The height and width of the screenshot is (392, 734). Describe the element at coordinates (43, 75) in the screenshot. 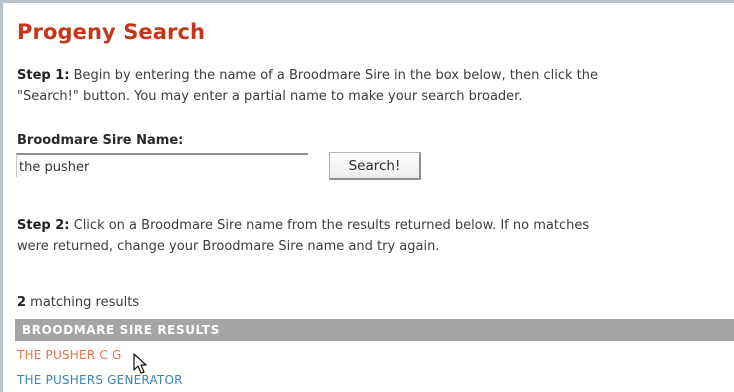

I see `step1-label: Step 1:` at that location.